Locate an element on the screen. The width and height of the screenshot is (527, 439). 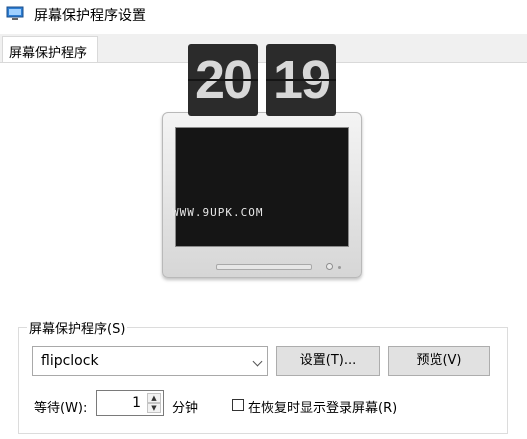
monitor-preview is located at coordinates (262, 195).